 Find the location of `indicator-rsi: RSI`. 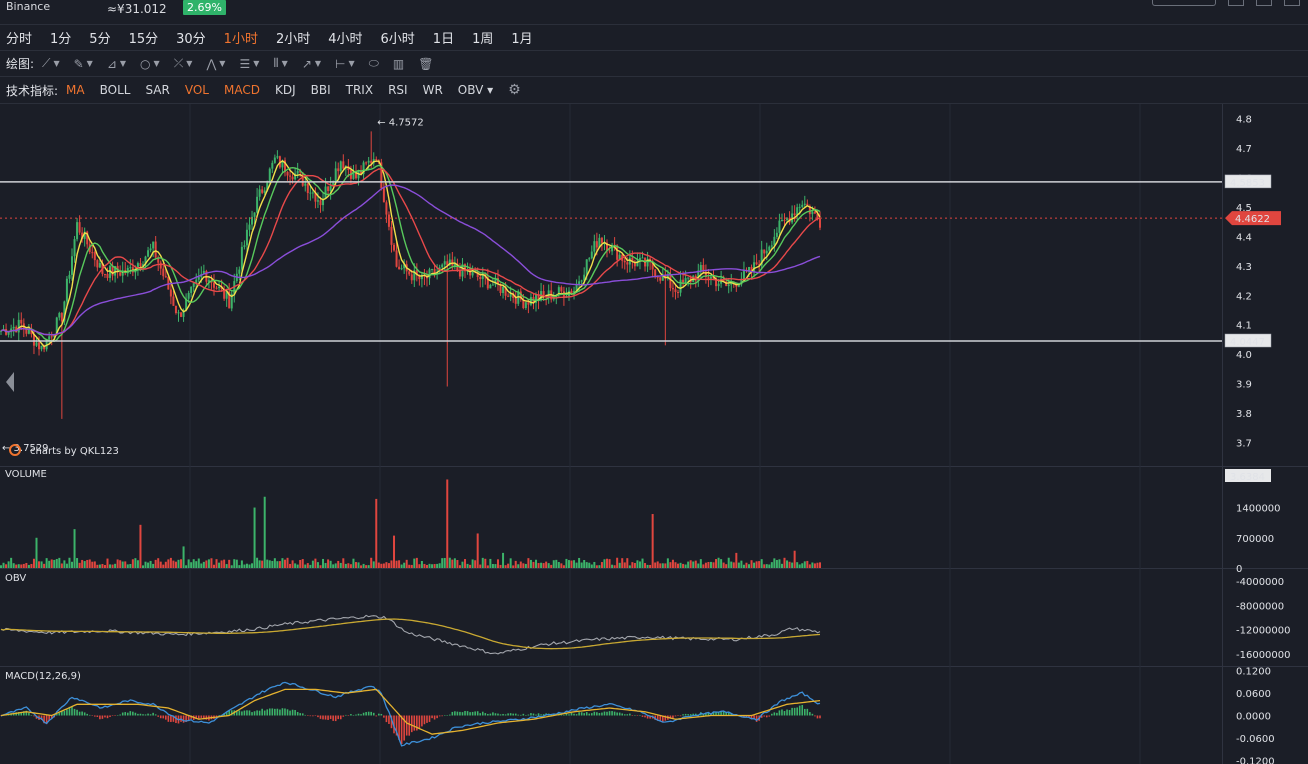

indicator-rsi: RSI is located at coordinates (398, 90).